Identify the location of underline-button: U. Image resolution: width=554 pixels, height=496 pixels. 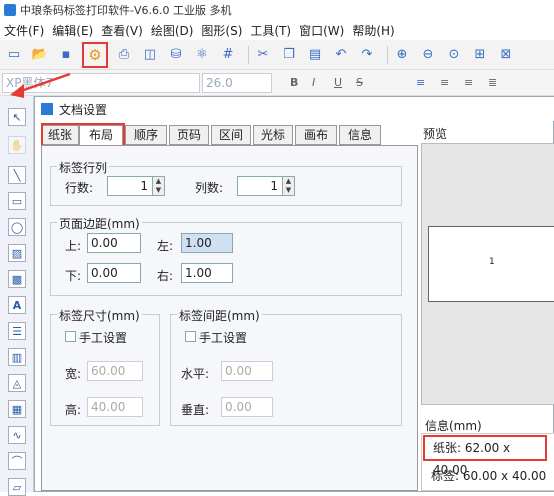
(338, 82).